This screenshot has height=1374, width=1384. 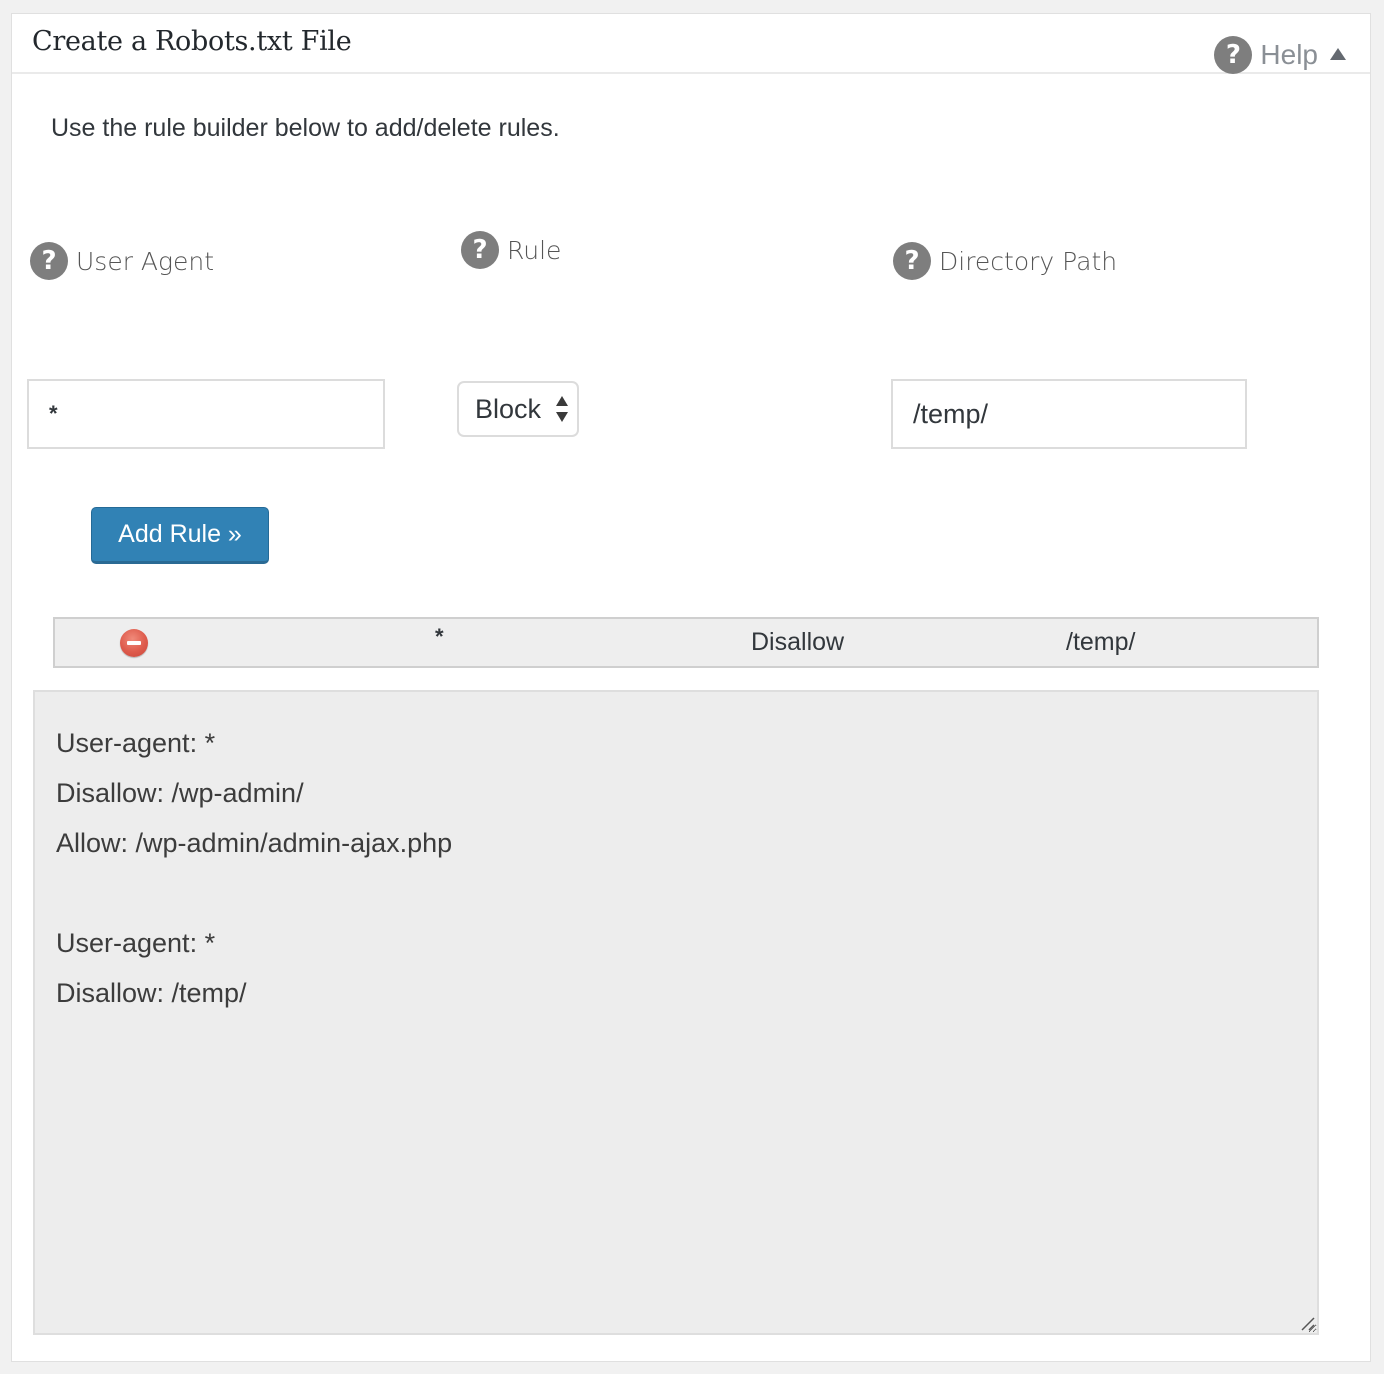 What do you see at coordinates (1289, 54) in the screenshot?
I see `help-label: Help` at bounding box center [1289, 54].